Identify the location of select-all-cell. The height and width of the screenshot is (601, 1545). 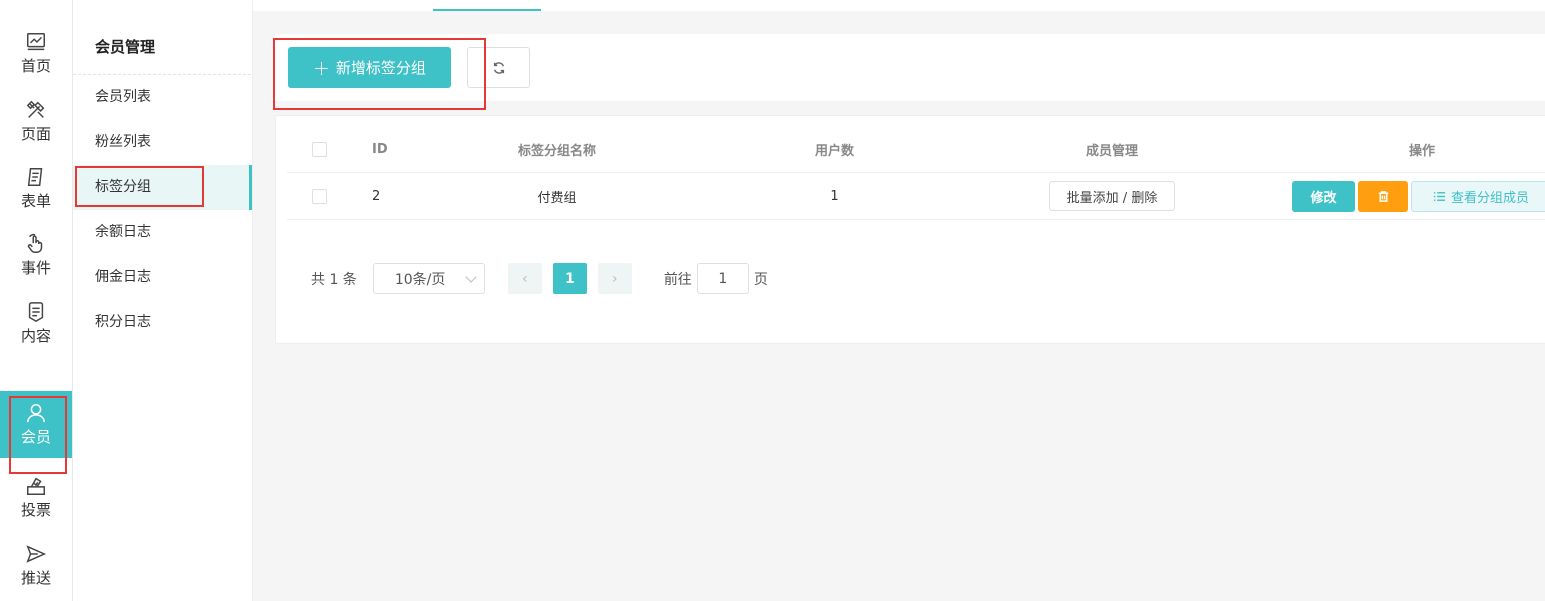
(319, 149).